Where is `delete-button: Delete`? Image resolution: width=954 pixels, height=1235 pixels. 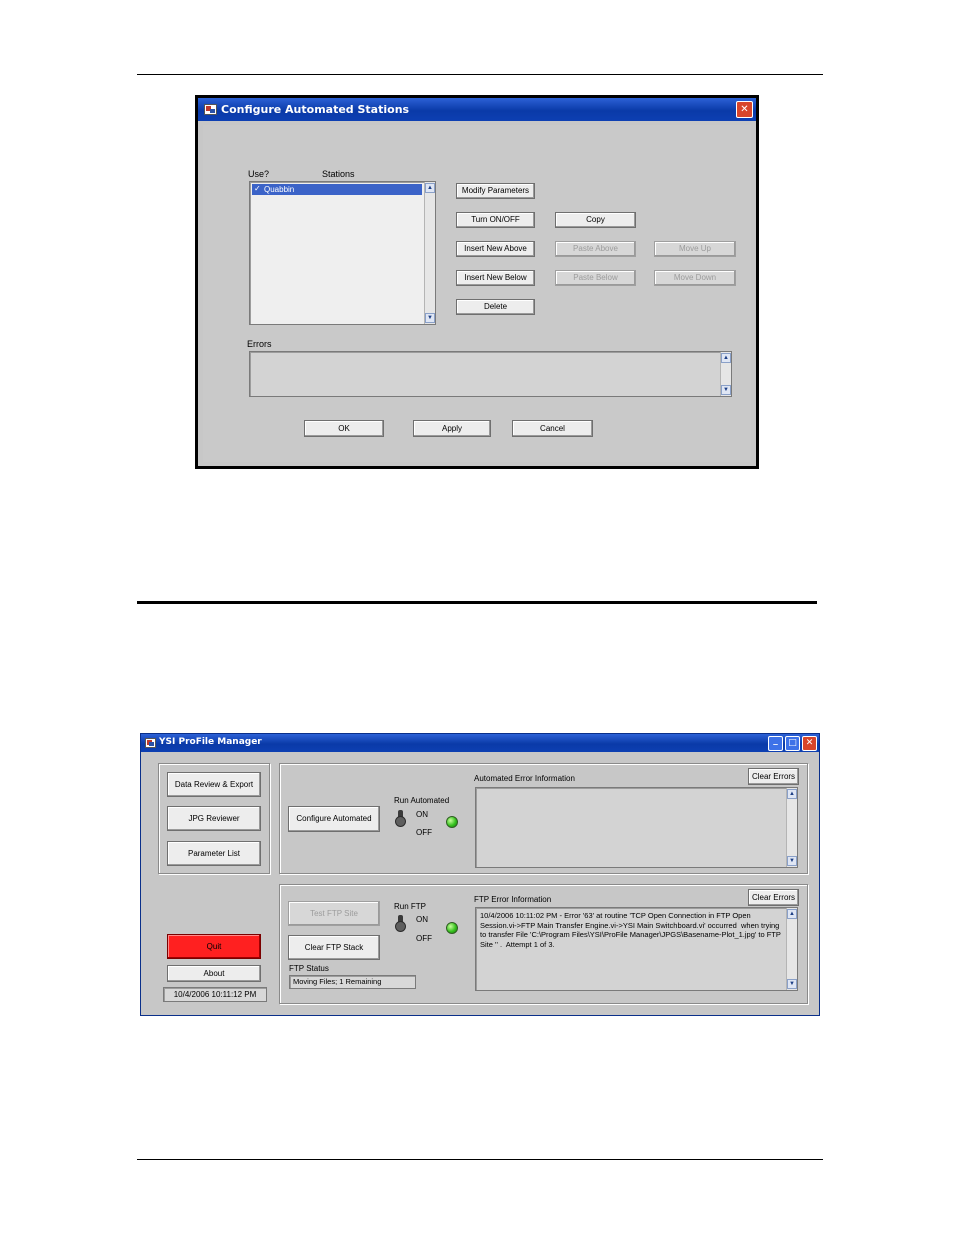
delete-button: Delete is located at coordinates (495, 307).